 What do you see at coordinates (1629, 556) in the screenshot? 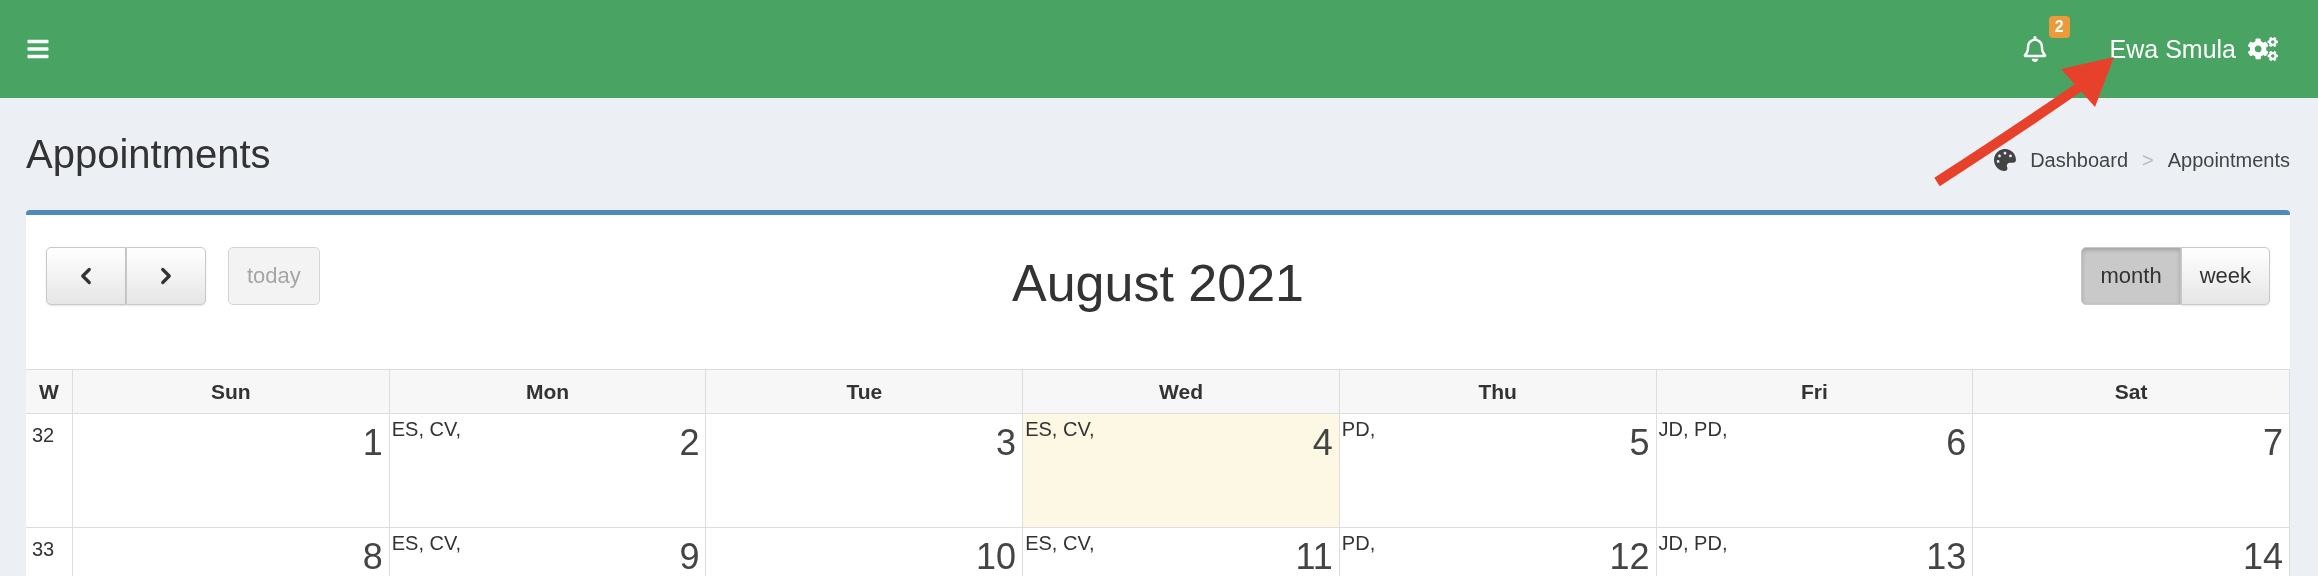
I see `date-number: 12` at bounding box center [1629, 556].